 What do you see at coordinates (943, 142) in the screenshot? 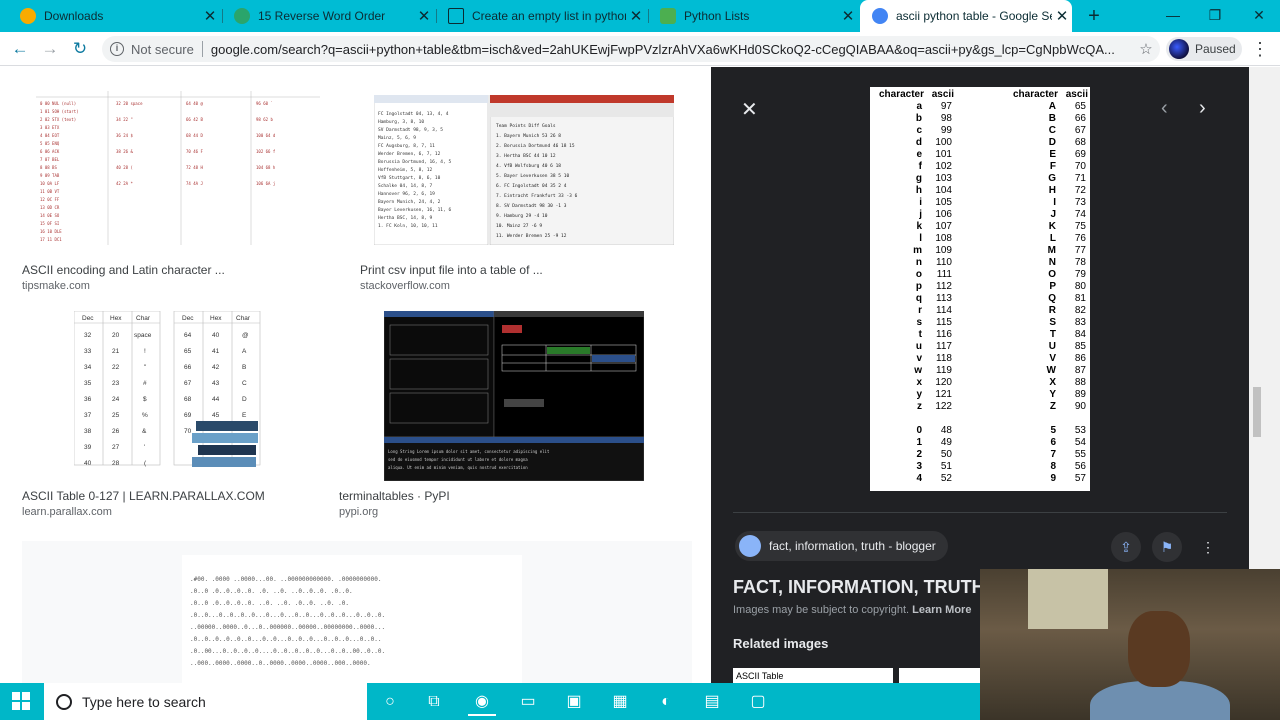
I see `code-cell: 100` at bounding box center [943, 142].